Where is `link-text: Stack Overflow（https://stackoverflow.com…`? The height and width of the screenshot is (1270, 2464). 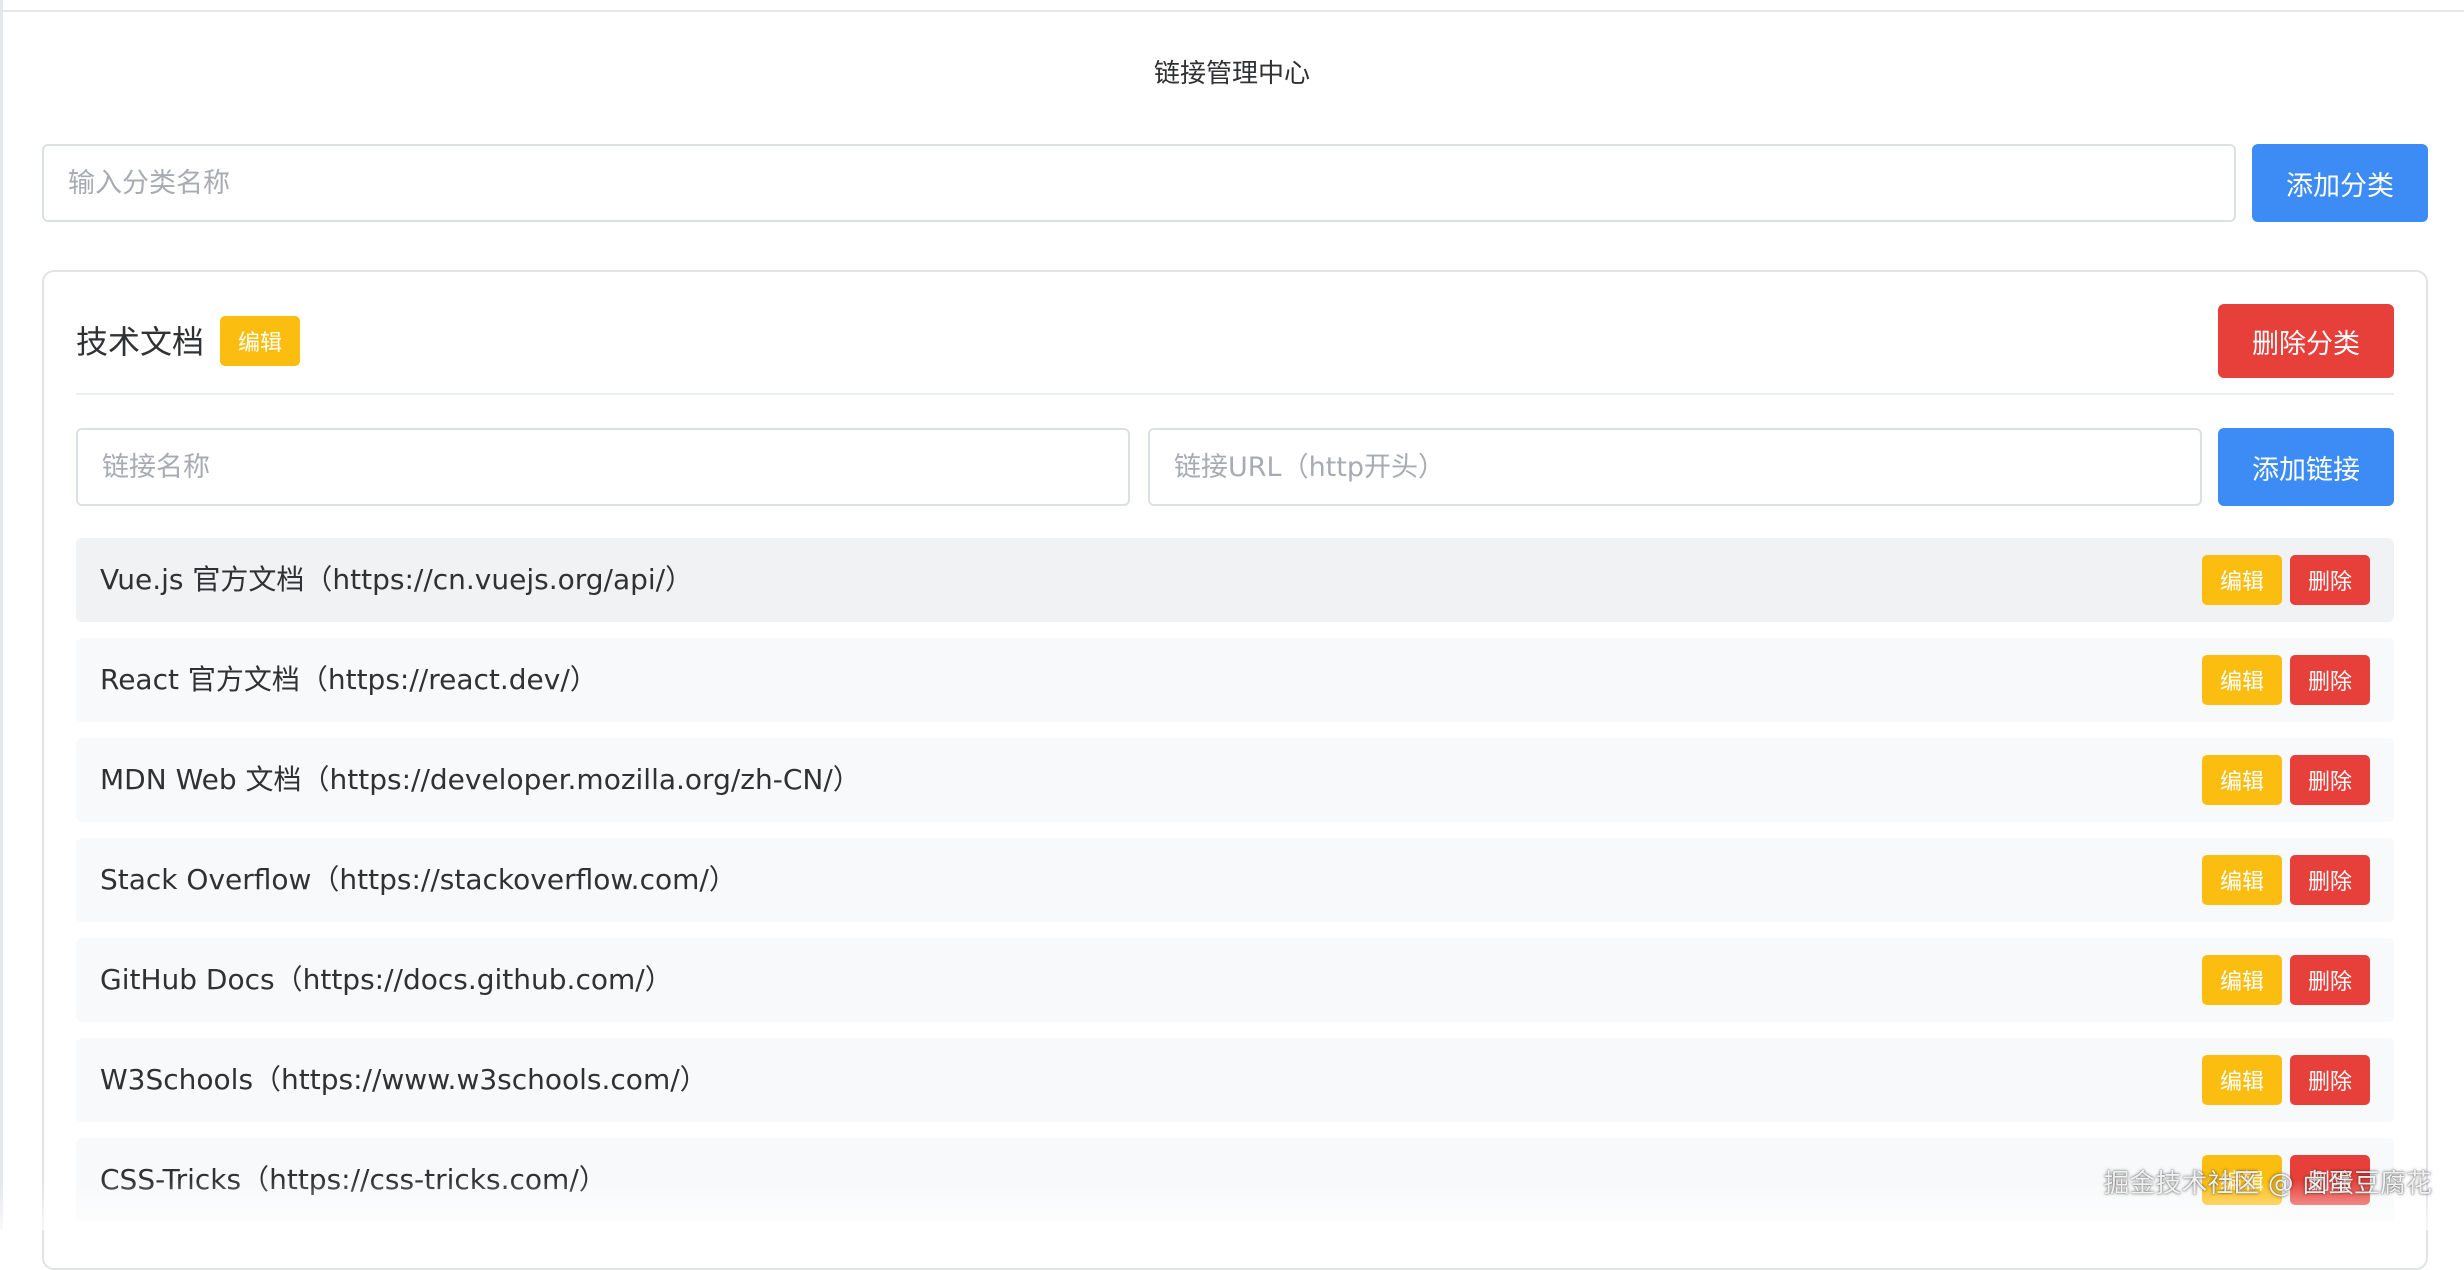 link-text: Stack Overflow（https://stackoverflow.com… is located at coordinates (418, 880).